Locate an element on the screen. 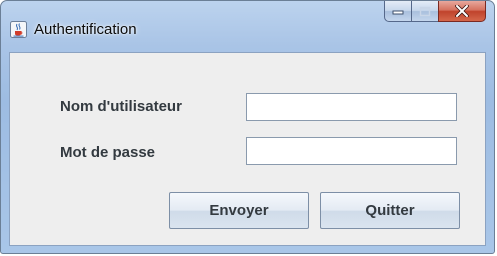 Image resolution: width=497 pixels, height=256 pixels. close-icon is located at coordinates (462, 11).